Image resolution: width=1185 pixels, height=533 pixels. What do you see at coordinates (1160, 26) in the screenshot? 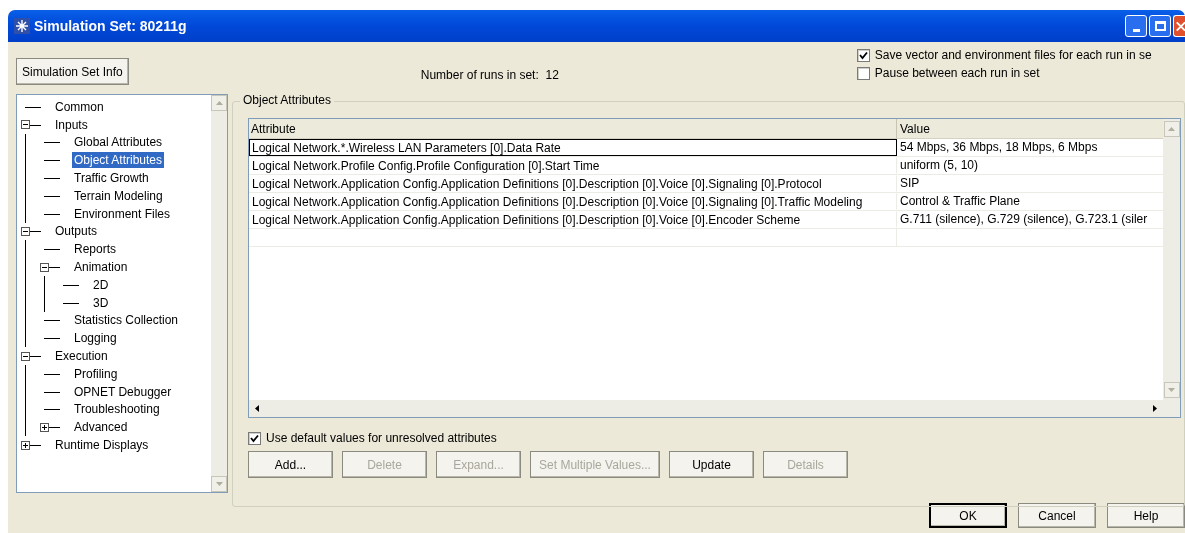
I see `maximize-button` at bounding box center [1160, 26].